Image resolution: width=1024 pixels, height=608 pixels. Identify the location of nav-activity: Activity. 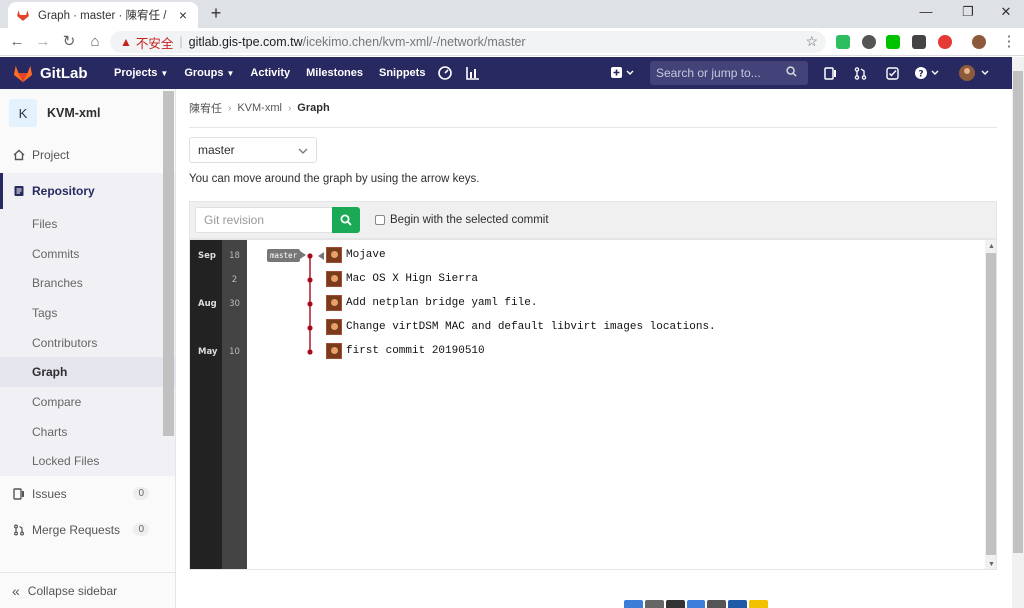
(270, 73).